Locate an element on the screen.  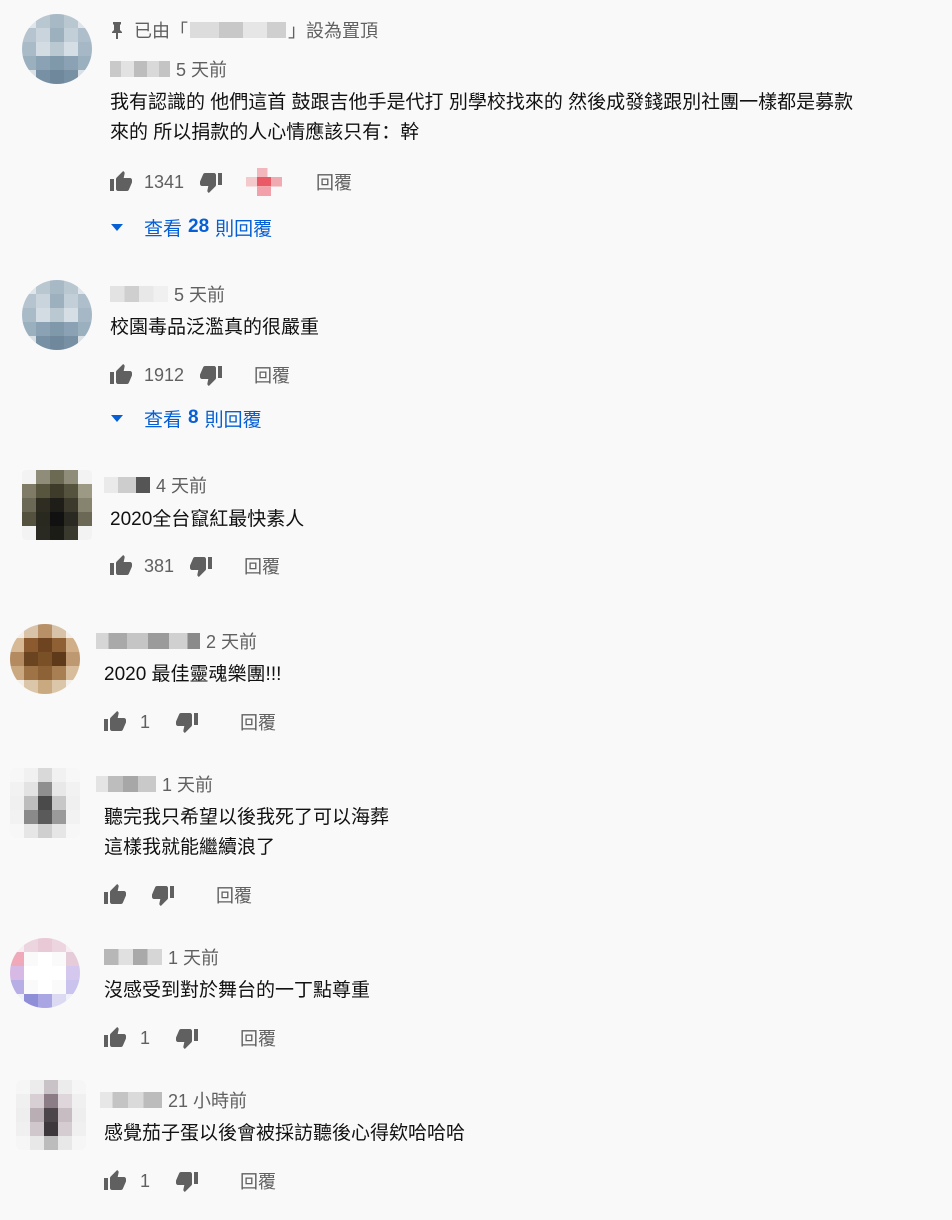
comment-meta: 2 天前 is located at coordinates (176, 641).